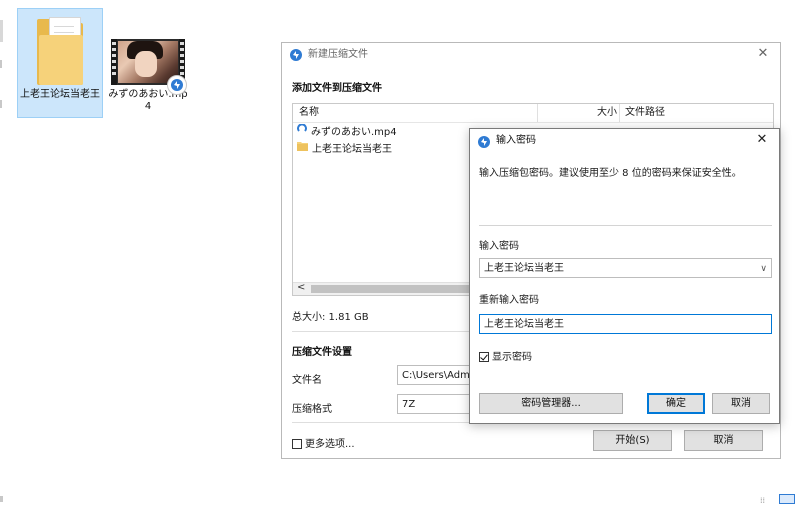  What do you see at coordinates (509, 300) in the screenshot?
I see `reenter-password-label: 重新输入密码` at bounding box center [509, 300].